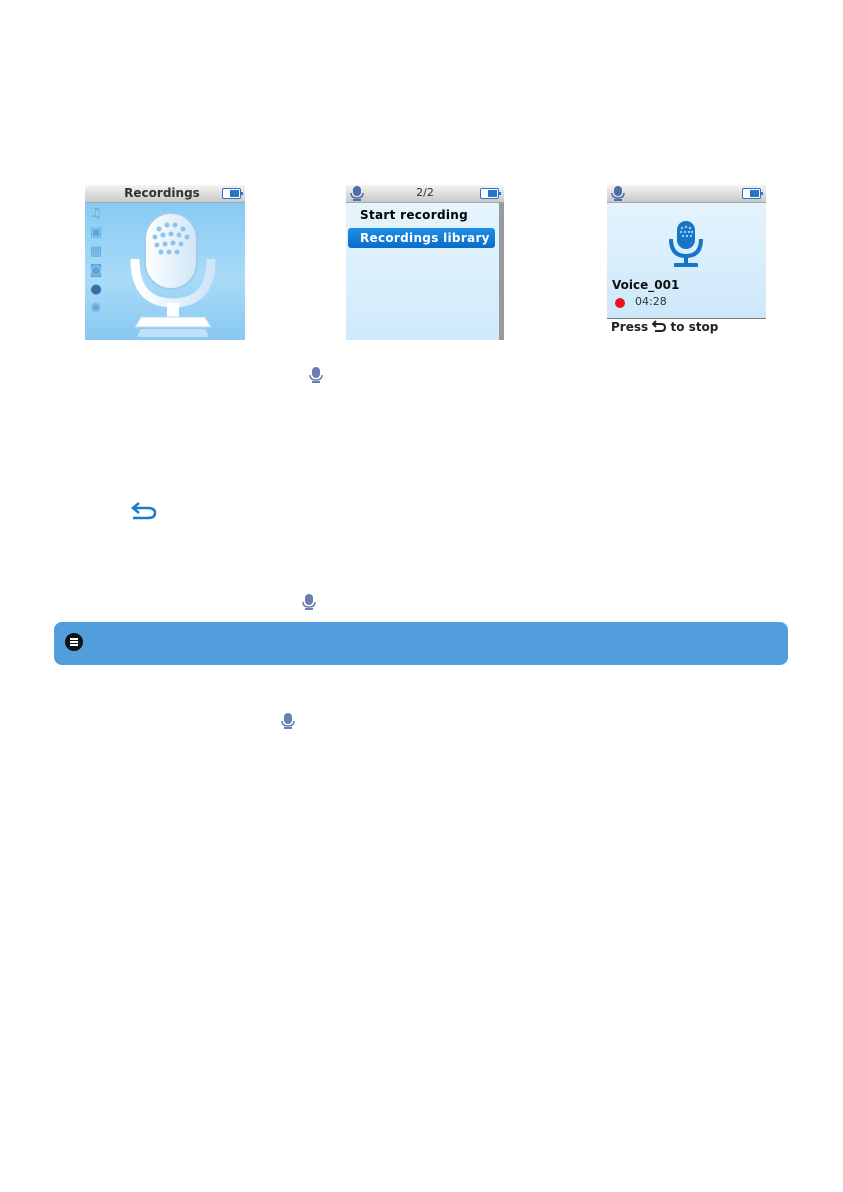  I want to click on stop-instruction-prefix: Press, so click(630, 327).